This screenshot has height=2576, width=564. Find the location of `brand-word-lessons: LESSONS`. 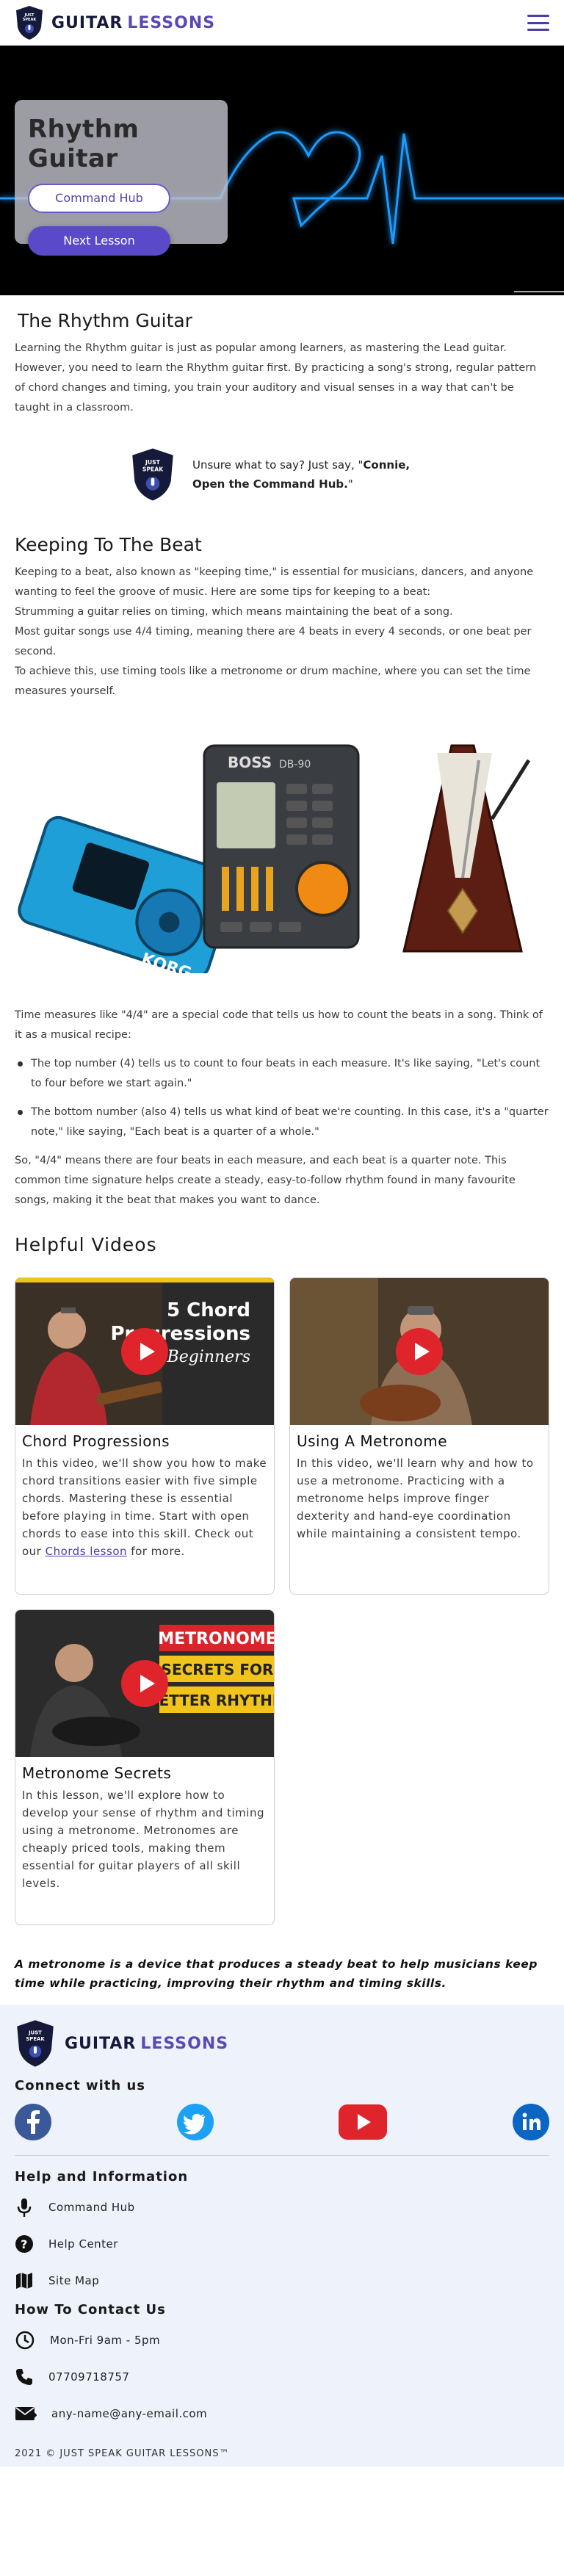

brand-word-lessons: LESSONS is located at coordinates (171, 22).